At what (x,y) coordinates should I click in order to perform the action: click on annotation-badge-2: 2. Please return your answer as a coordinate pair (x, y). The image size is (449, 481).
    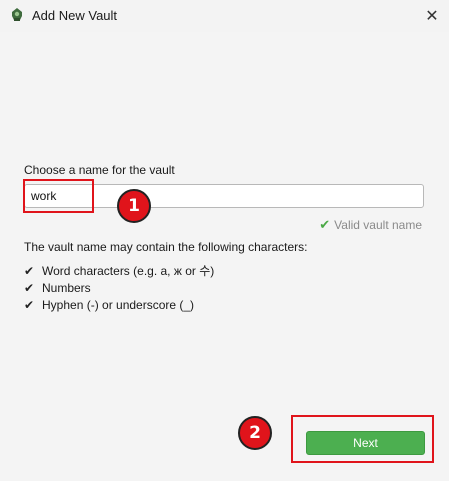
    Looking at the image, I should click on (255, 433).